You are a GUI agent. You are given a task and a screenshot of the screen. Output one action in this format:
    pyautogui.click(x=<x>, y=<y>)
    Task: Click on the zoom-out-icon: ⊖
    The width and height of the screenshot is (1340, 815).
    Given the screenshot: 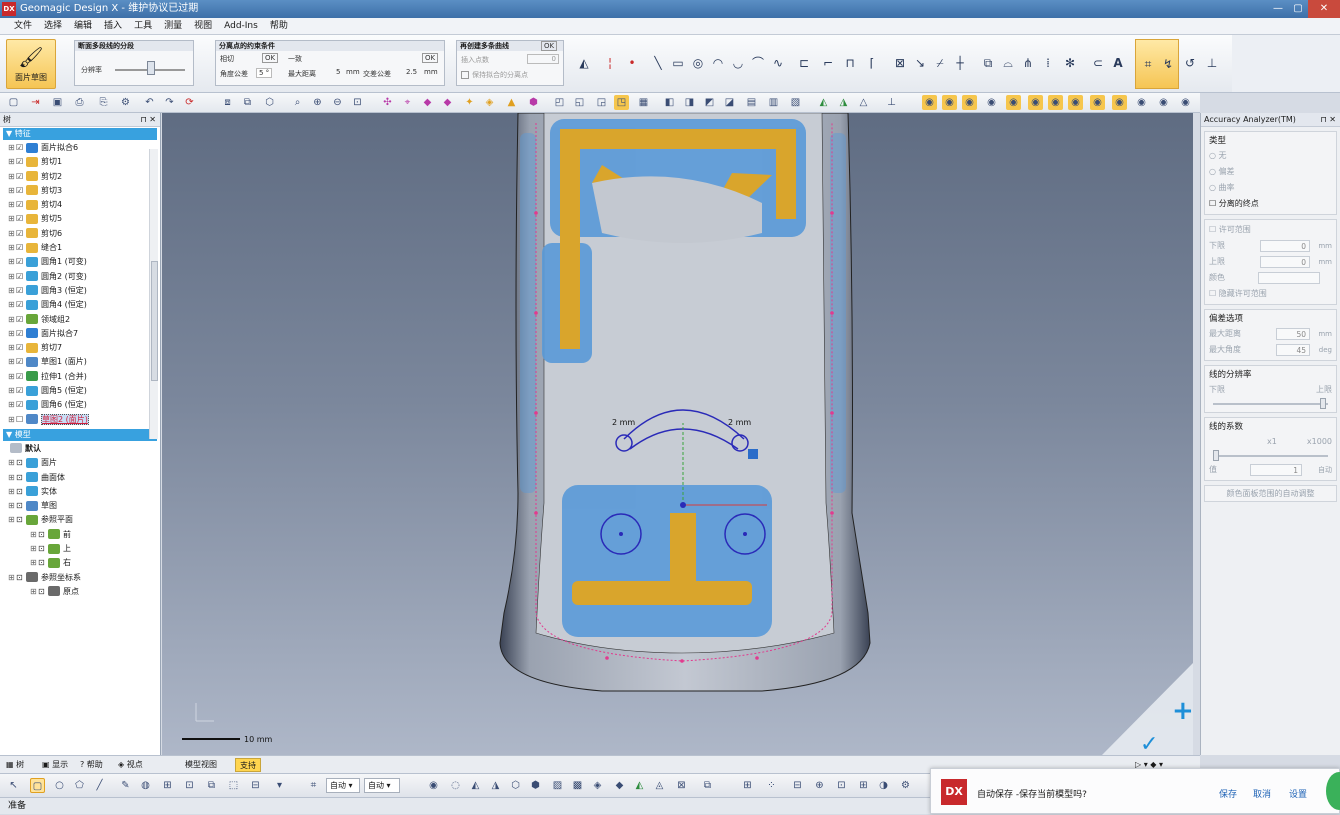 What is the action you would take?
    pyautogui.click(x=337, y=102)
    